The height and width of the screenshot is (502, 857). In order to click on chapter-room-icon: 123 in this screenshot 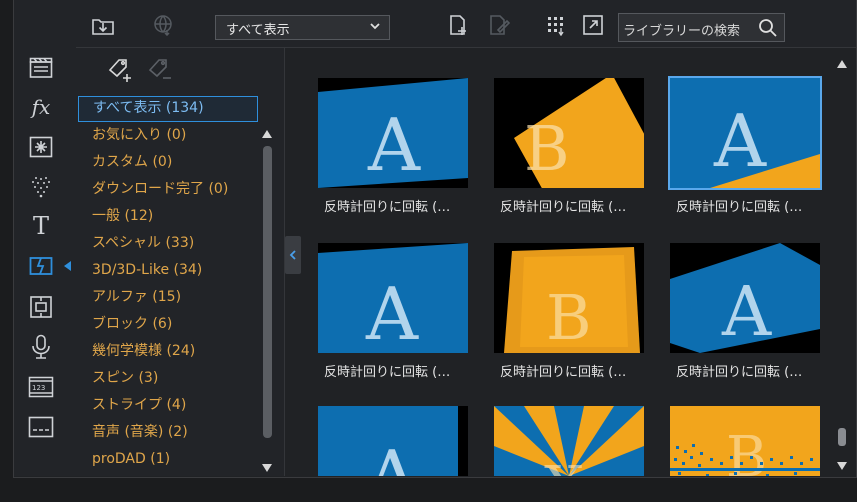, I will do `click(41, 387)`.